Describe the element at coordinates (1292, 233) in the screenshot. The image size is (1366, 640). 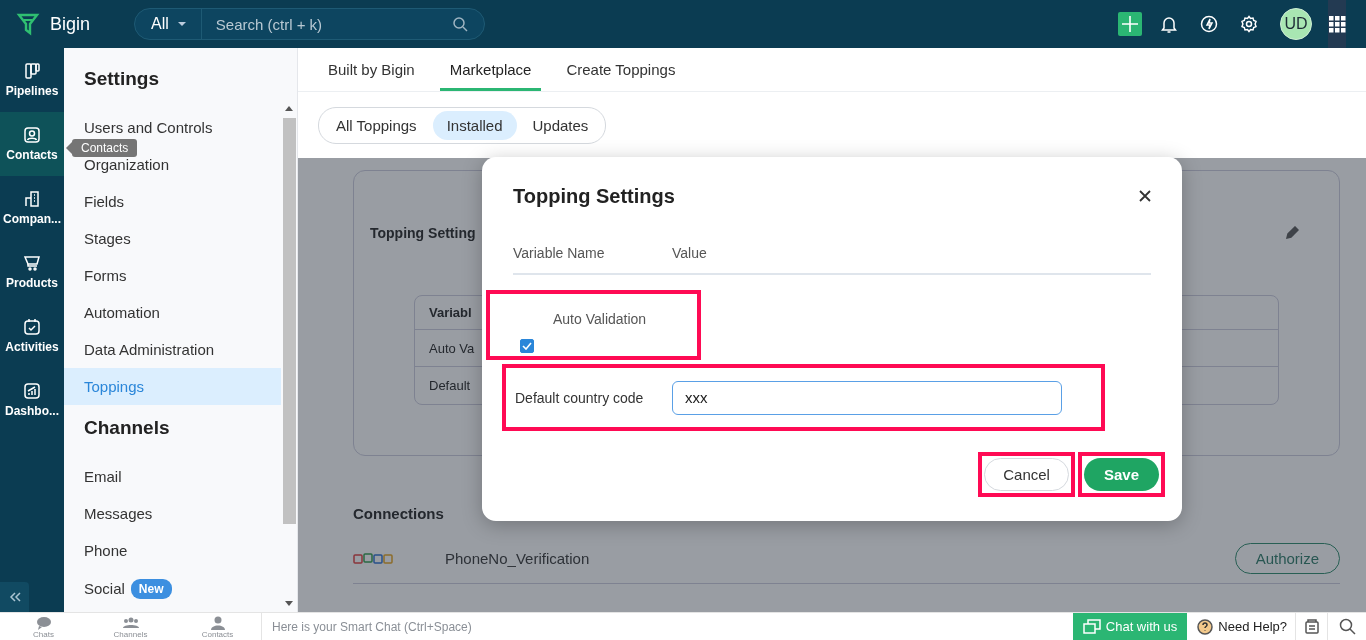
I see `pencil-icon` at that location.